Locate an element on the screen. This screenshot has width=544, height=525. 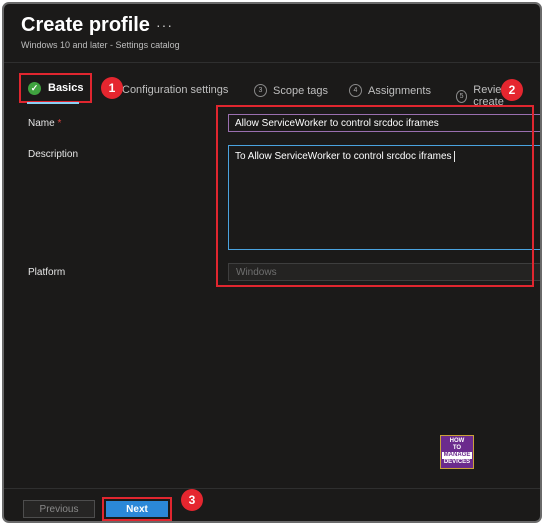
annotation-badge-2: 2 is located at coordinates (512, 90).